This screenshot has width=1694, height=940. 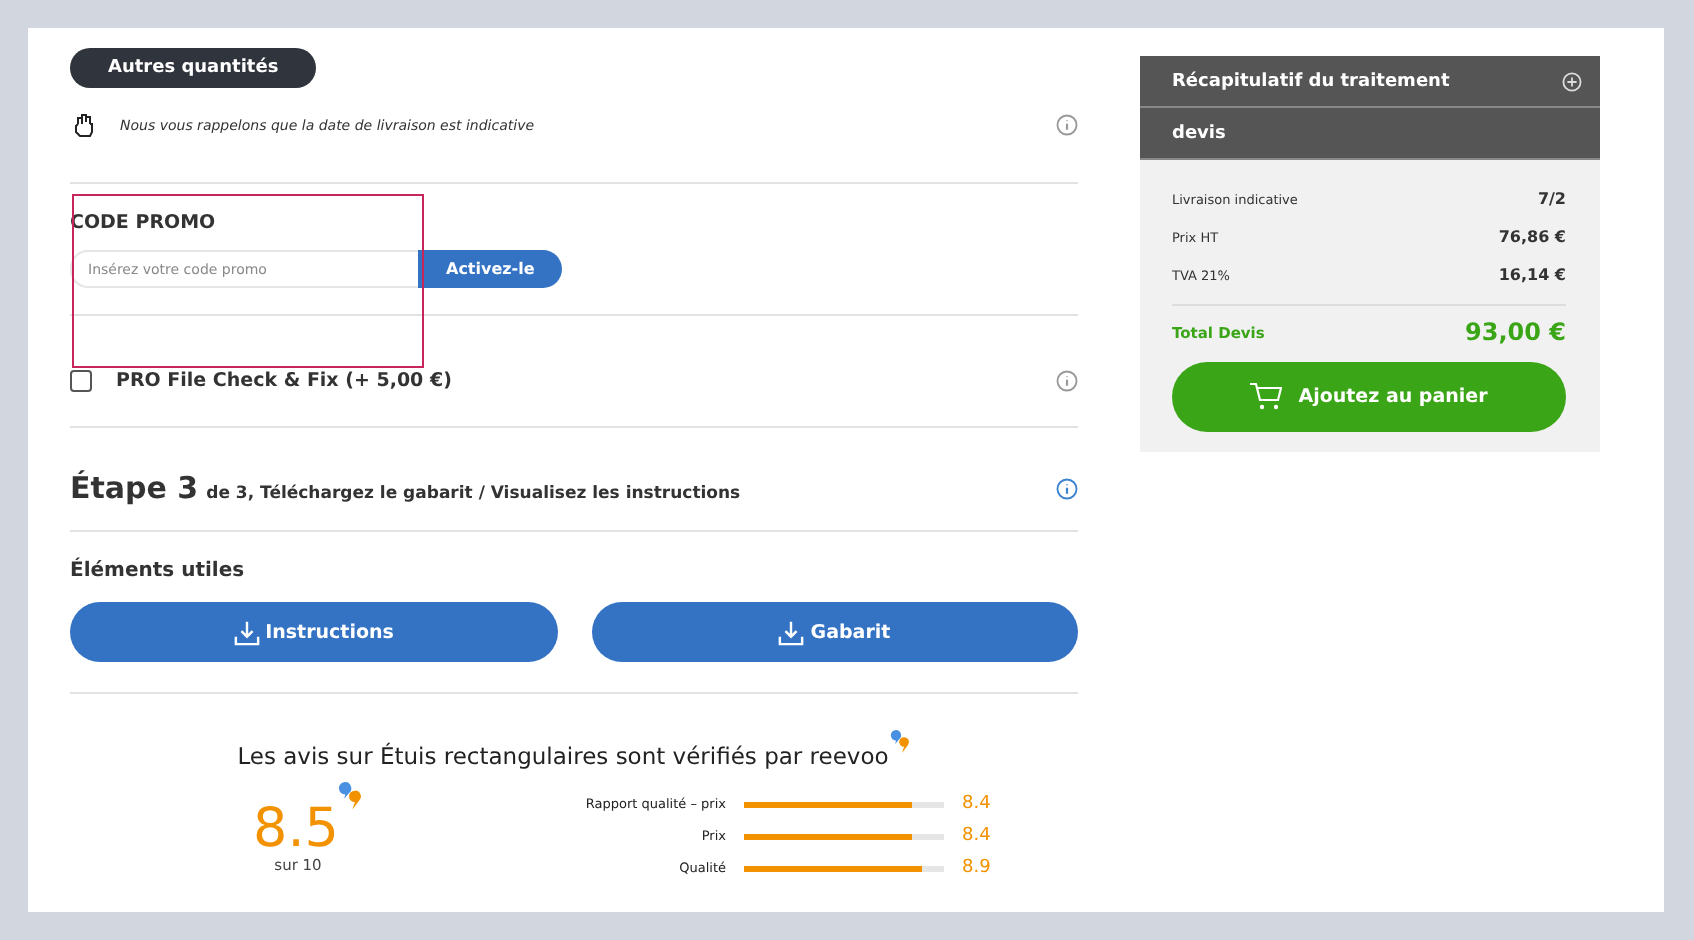 What do you see at coordinates (1532, 237) in the screenshot?
I see `summary-value: 76,86 €` at bounding box center [1532, 237].